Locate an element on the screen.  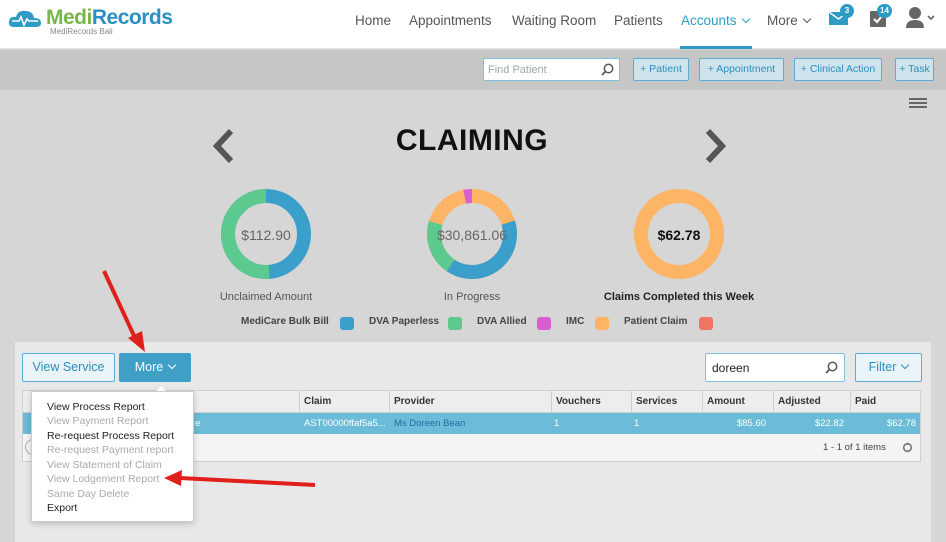
add-patient-button: + Patient is located at coordinates (661, 69).